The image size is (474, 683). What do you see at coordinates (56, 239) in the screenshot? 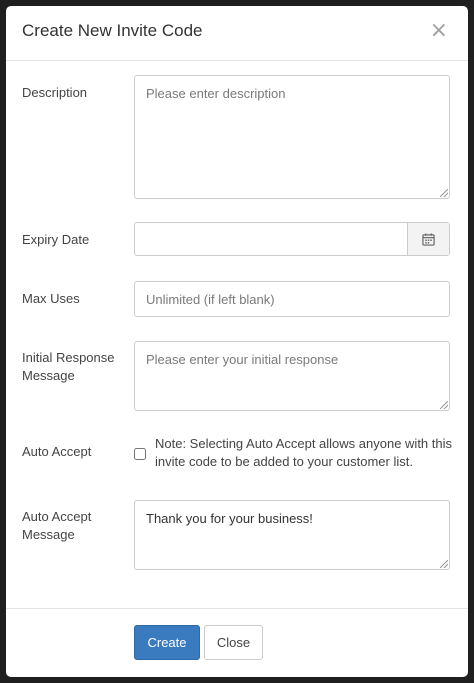
I see `expiry-date-label: Expiry Date` at bounding box center [56, 239].